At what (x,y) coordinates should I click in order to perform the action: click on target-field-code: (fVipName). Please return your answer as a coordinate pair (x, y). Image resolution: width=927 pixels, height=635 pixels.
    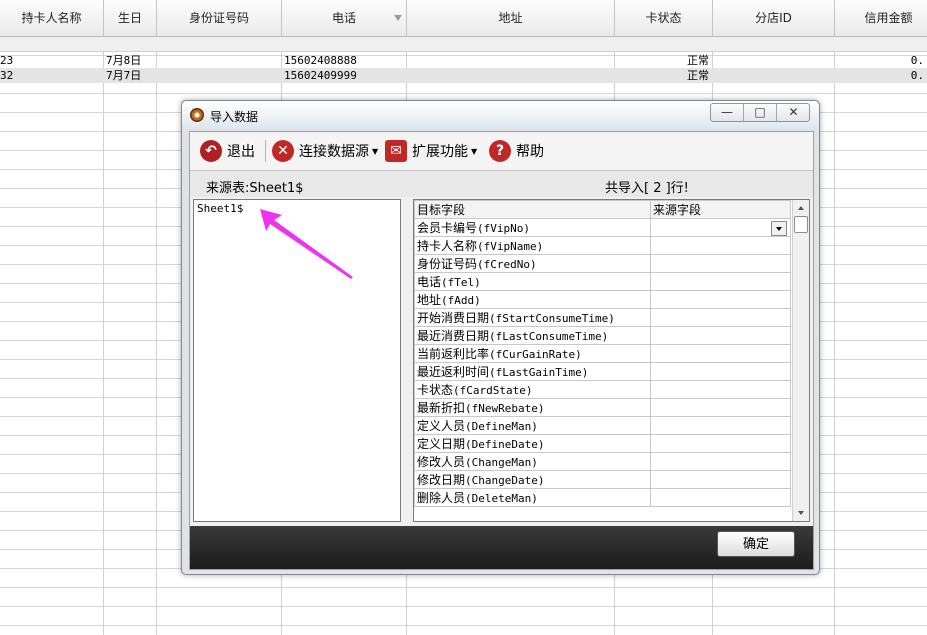
    Looking at the image, I should click on (510, 246).